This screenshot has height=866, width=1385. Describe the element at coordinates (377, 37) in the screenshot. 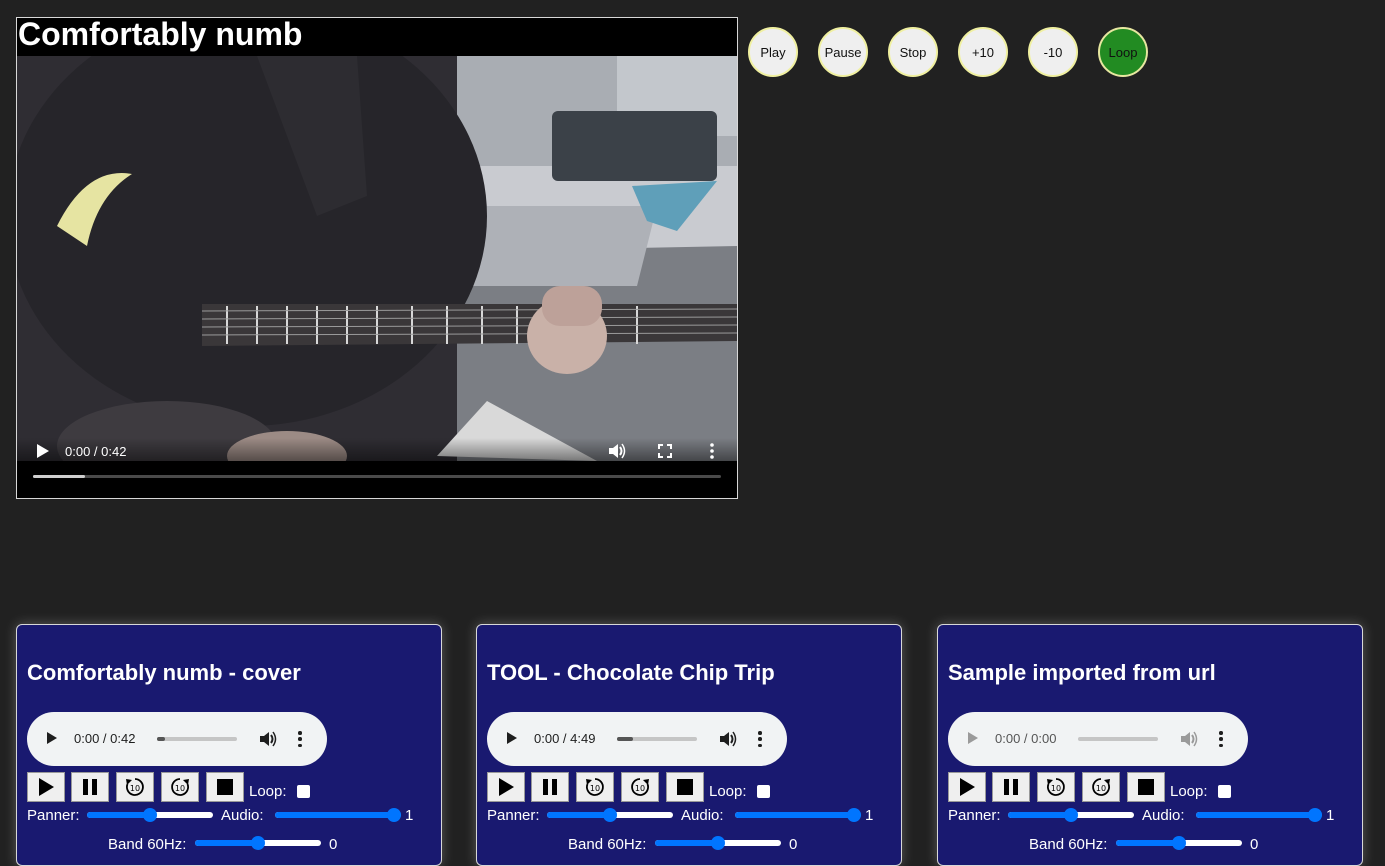

I see `video-title: Comfortably numb` at that location.